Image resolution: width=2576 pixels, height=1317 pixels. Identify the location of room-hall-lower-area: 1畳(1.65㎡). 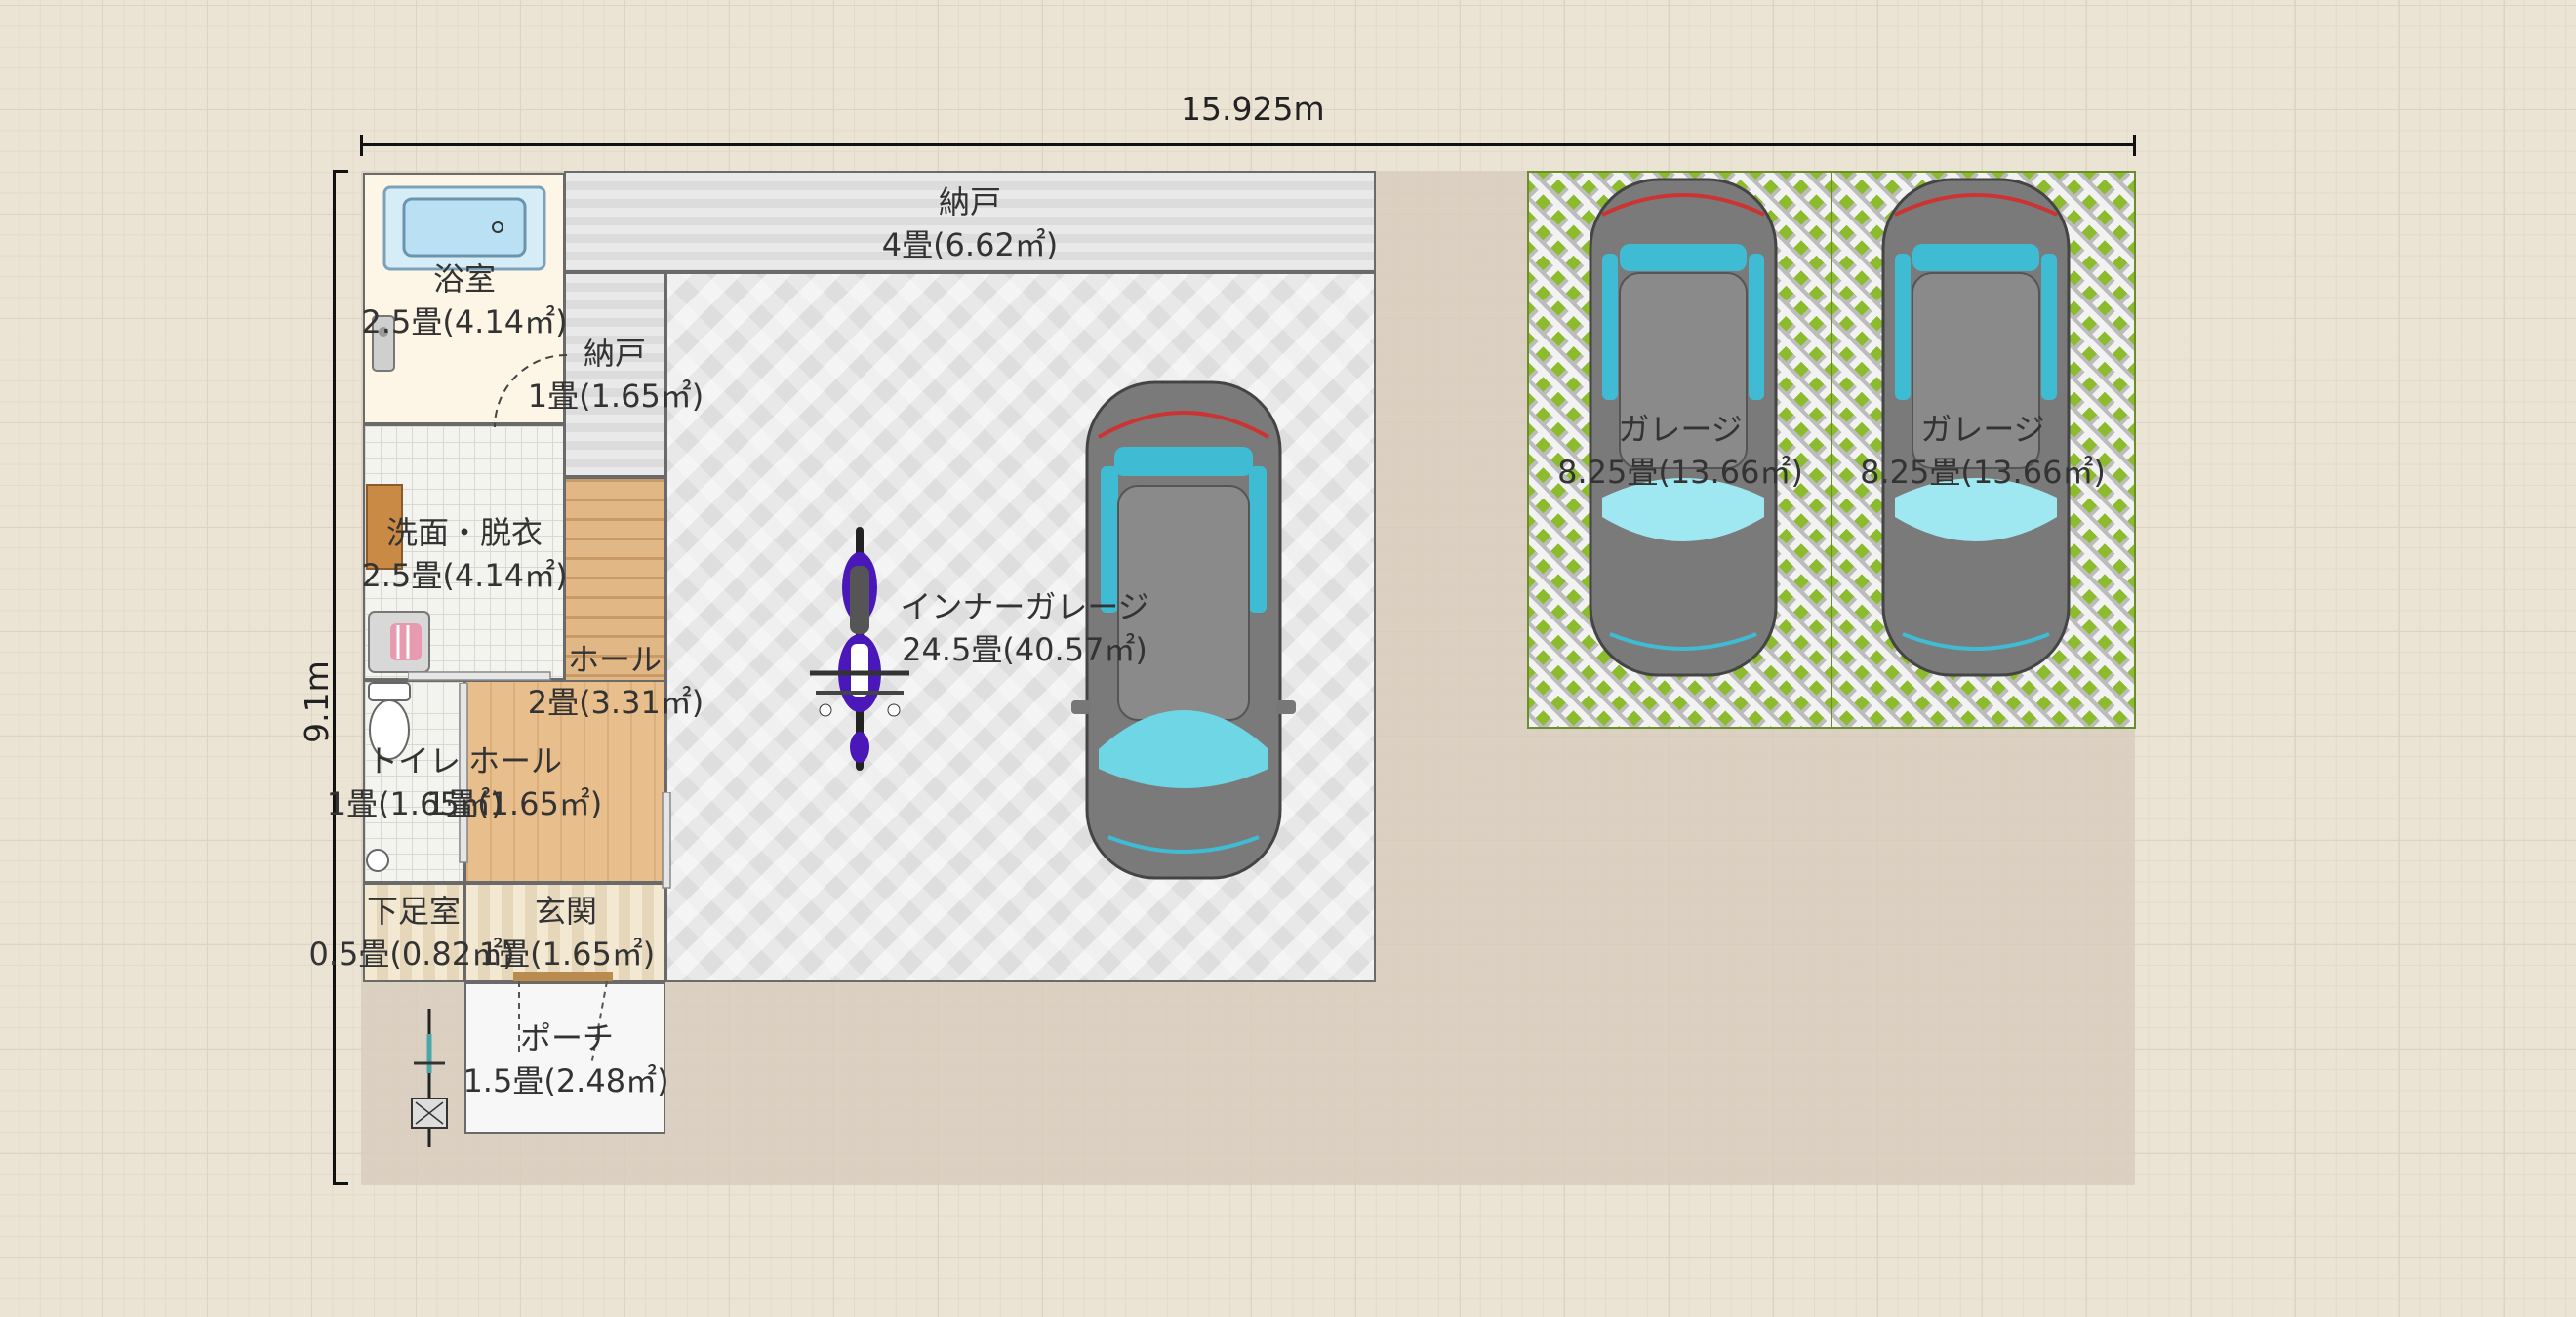
(514, 804).